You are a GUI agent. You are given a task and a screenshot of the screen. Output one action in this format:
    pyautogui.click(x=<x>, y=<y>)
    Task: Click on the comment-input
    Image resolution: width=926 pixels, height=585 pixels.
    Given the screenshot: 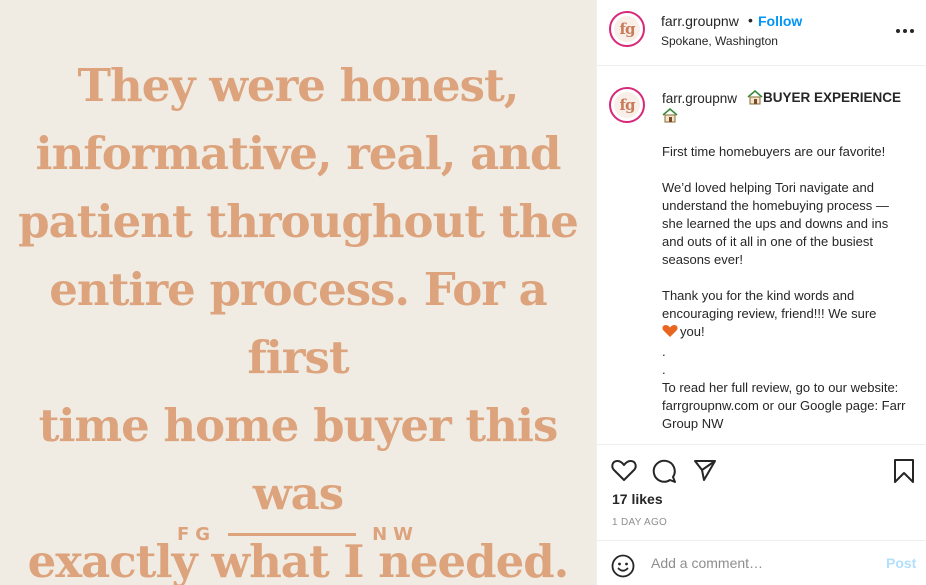 What is the action you would take?
    pyautogui.click(x=761, y=563)
    